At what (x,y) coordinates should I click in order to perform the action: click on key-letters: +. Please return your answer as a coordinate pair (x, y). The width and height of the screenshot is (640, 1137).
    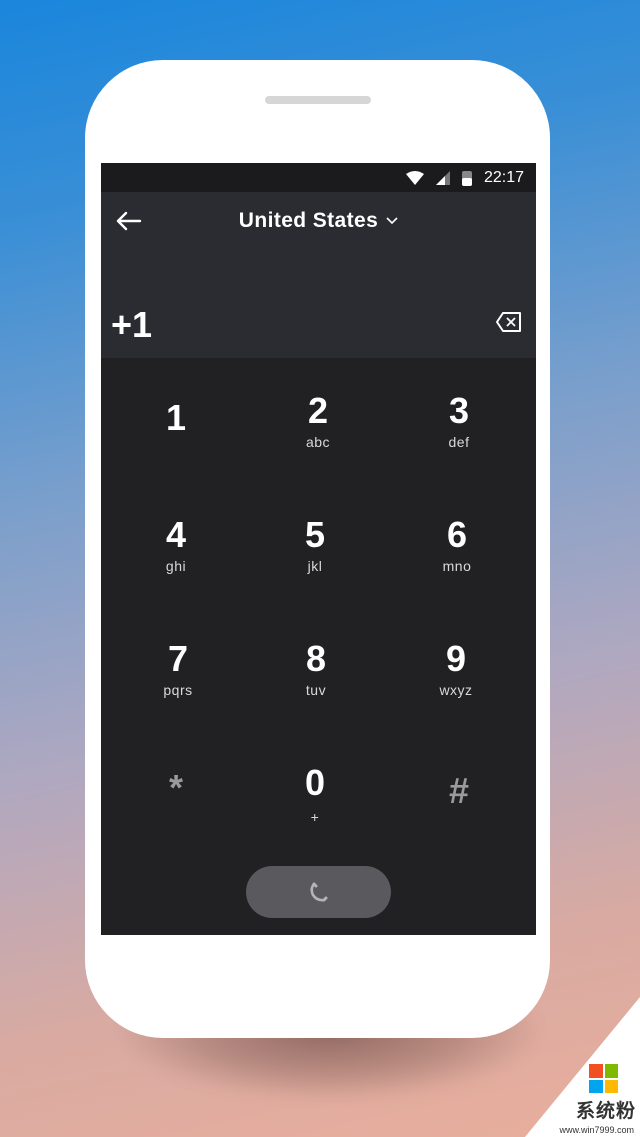
    Looking at the image, I should click on (315, 817).